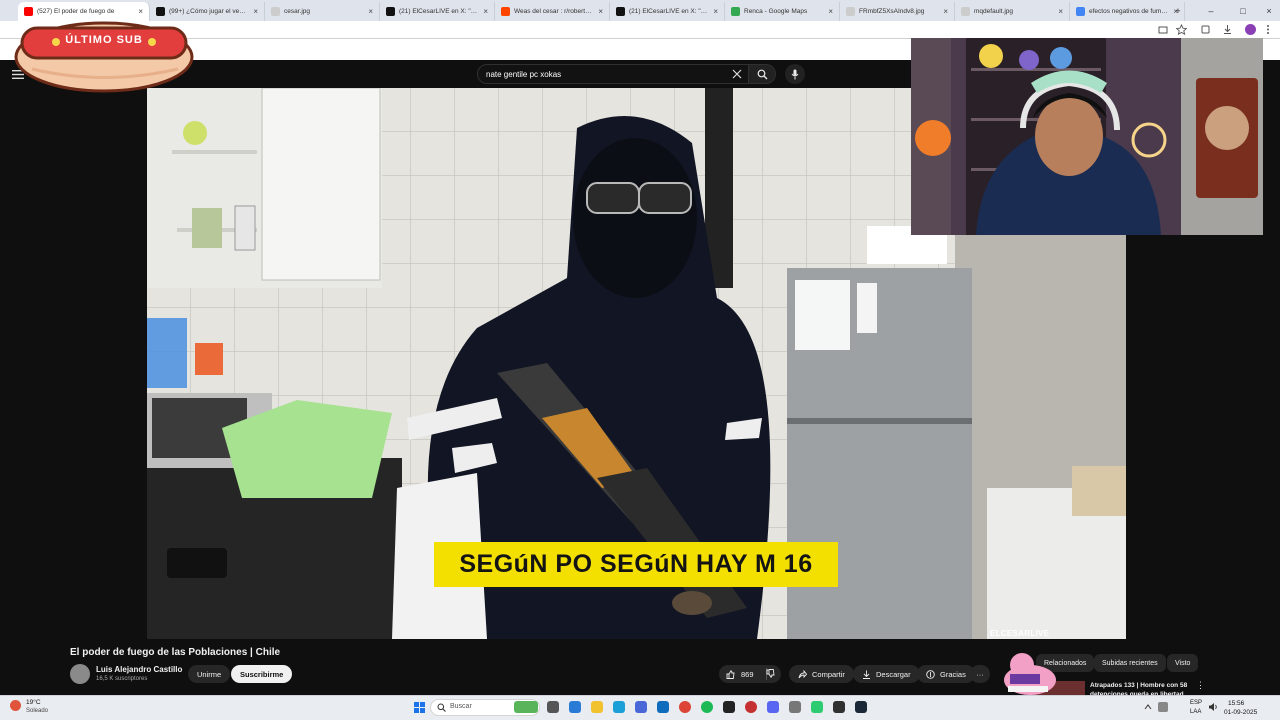  What do you see at coordinates (773, 707) in the screenshot?
I see `discord-icon` at bounding box center [773, 707].